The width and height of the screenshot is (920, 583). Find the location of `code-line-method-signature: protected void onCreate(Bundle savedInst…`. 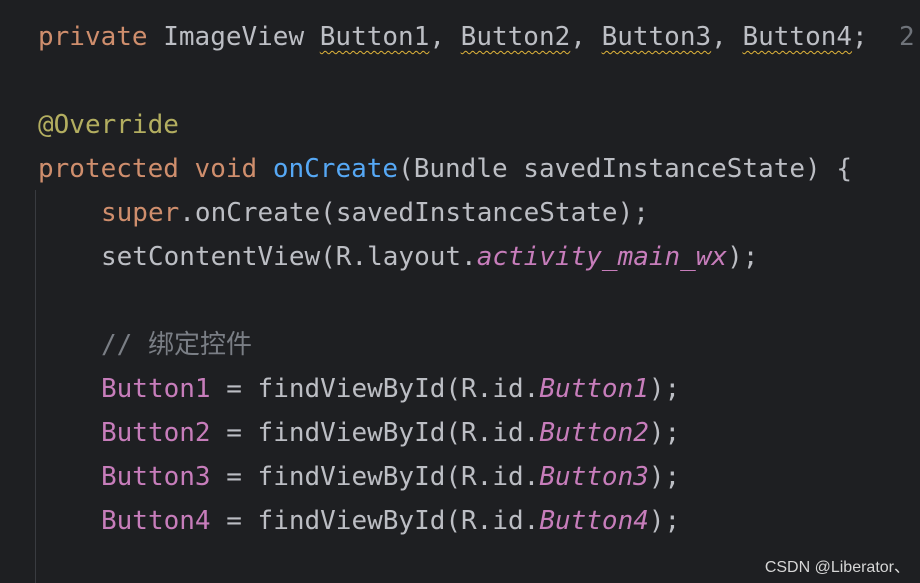

code-line-method-signature: protected void onCreate(Bundle savedInst… is located at coordinates (445, 169).